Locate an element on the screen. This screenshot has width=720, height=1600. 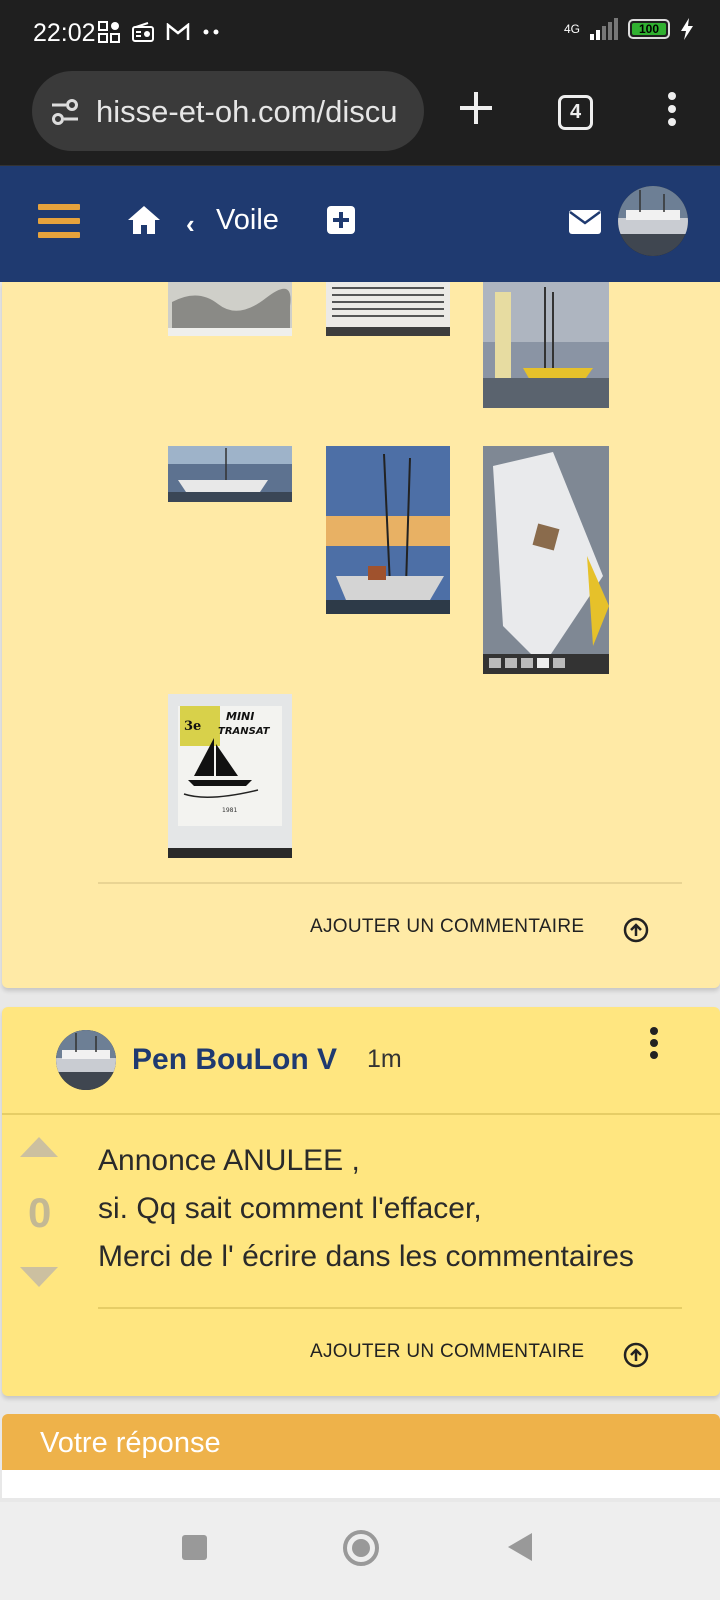
post-author: Pen BouLon V is located at coordinates (234, 1060).